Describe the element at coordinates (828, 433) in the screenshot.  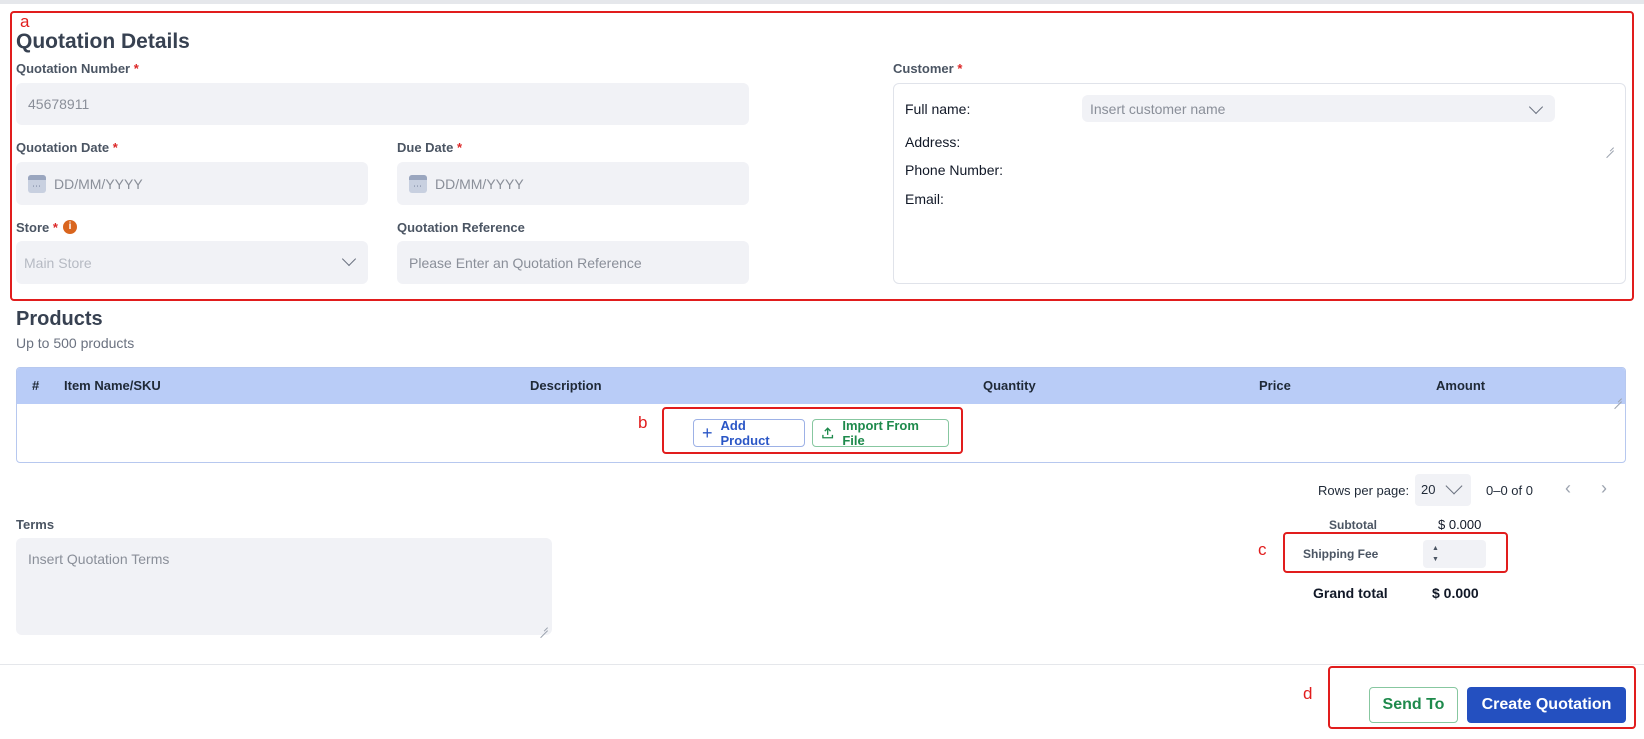
I see `upload-icon` at that location.